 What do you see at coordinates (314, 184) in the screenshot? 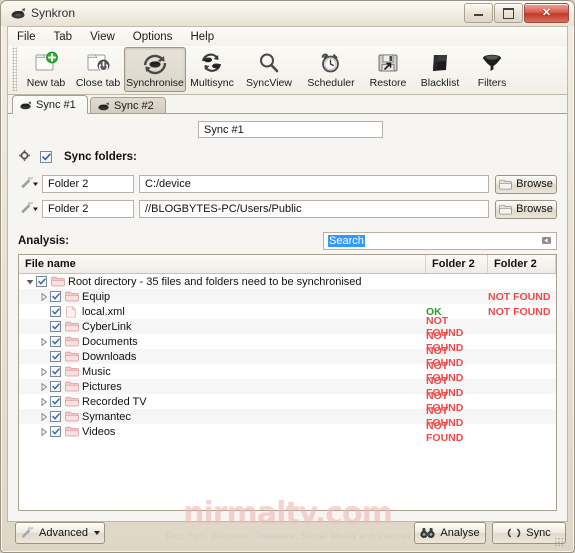
I see `folder-path-input-1: C:/device` at bounding box center [314, 184].